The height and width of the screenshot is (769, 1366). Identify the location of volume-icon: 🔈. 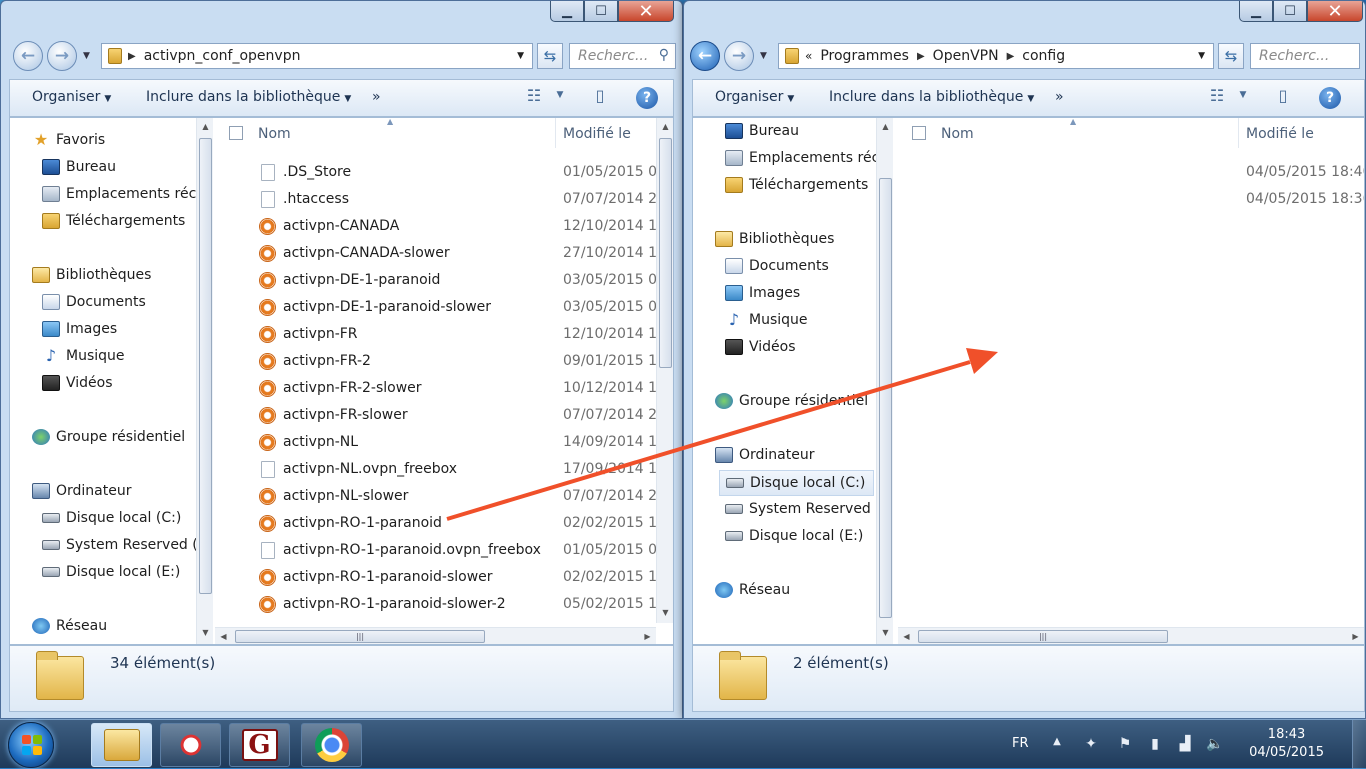
(1215, 745).